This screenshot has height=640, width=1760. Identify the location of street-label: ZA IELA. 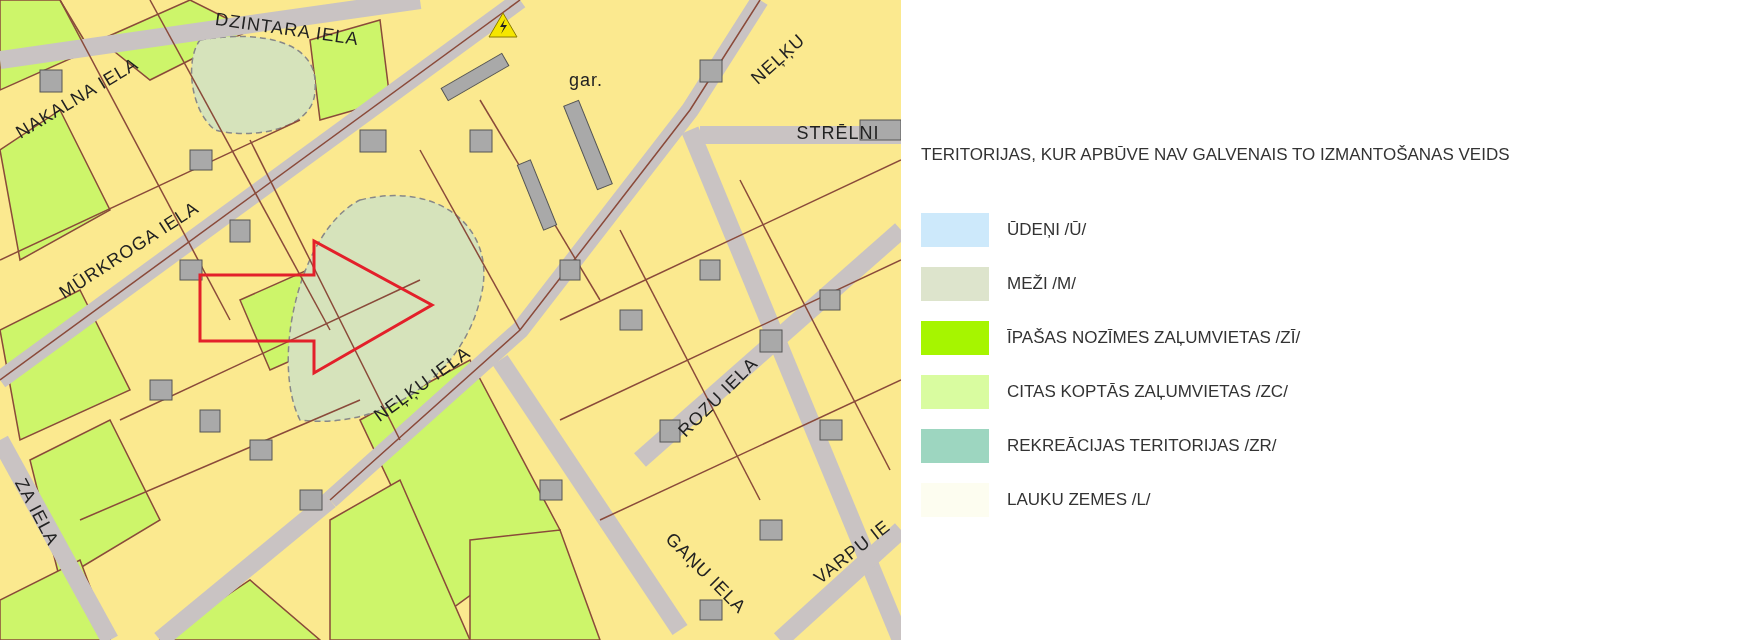
(37, 512).